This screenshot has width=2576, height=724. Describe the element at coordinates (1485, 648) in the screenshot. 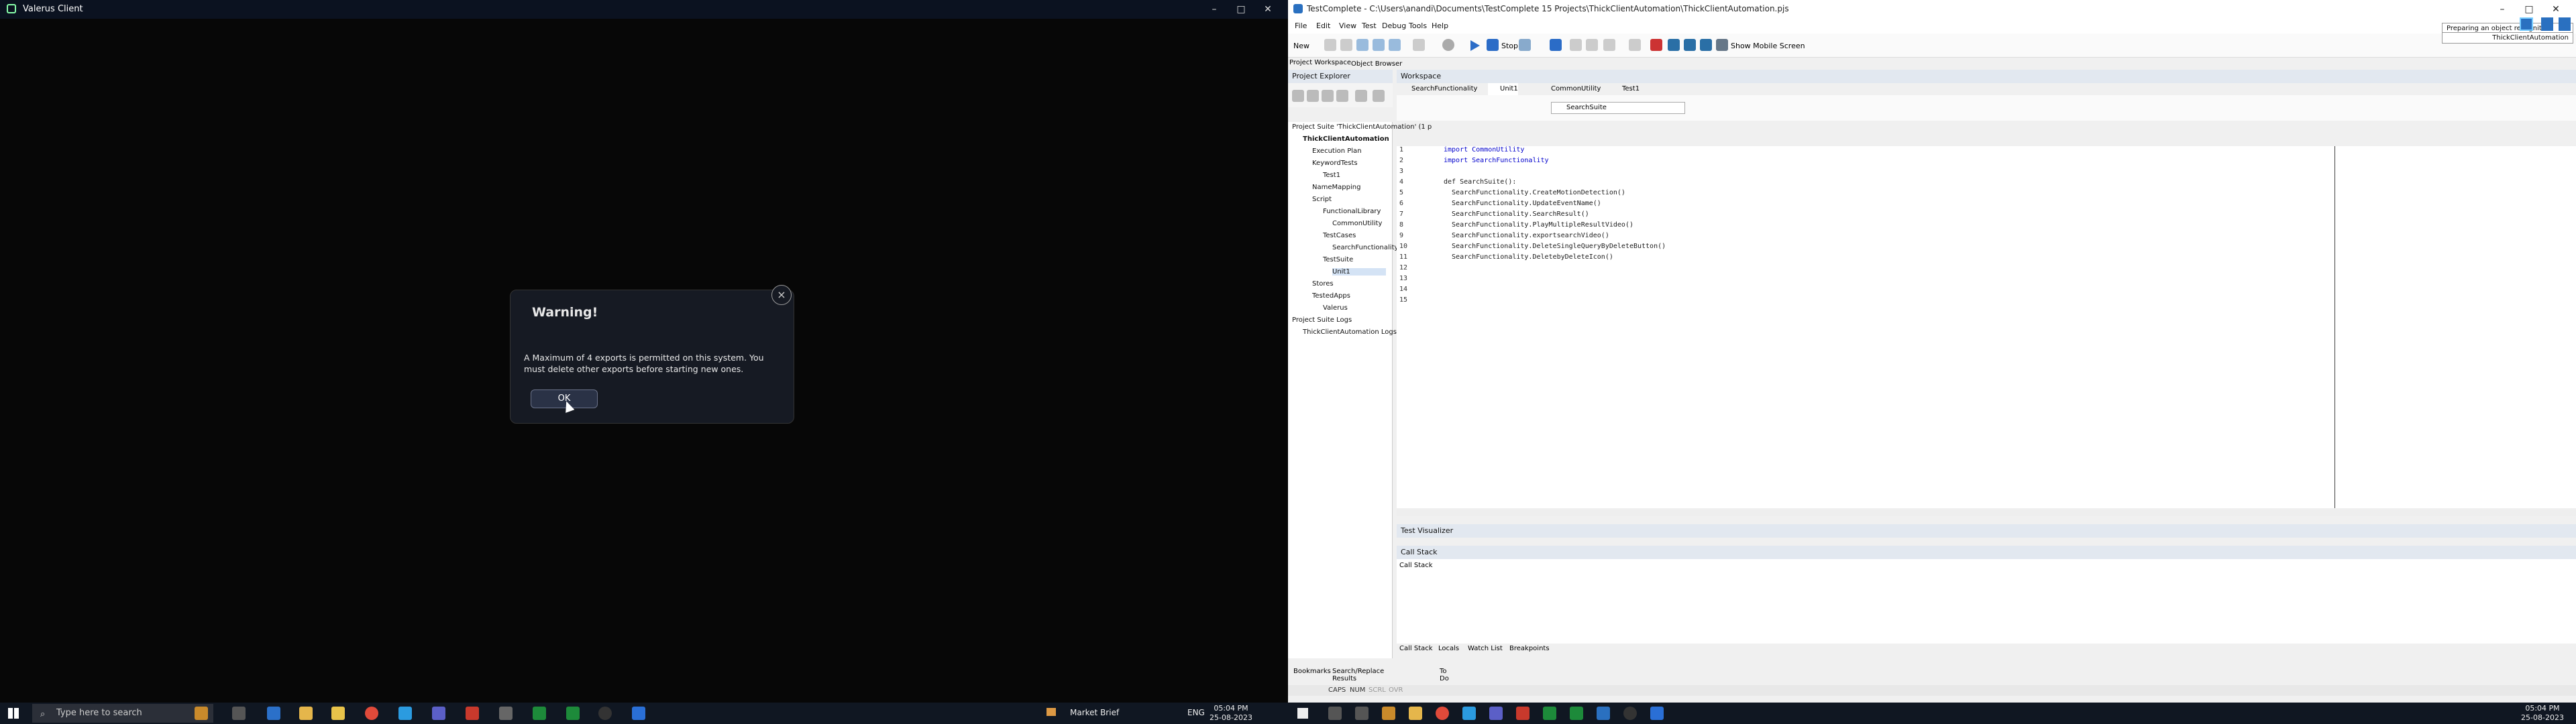

I see `tab-watch-list: Watch List` at that location.